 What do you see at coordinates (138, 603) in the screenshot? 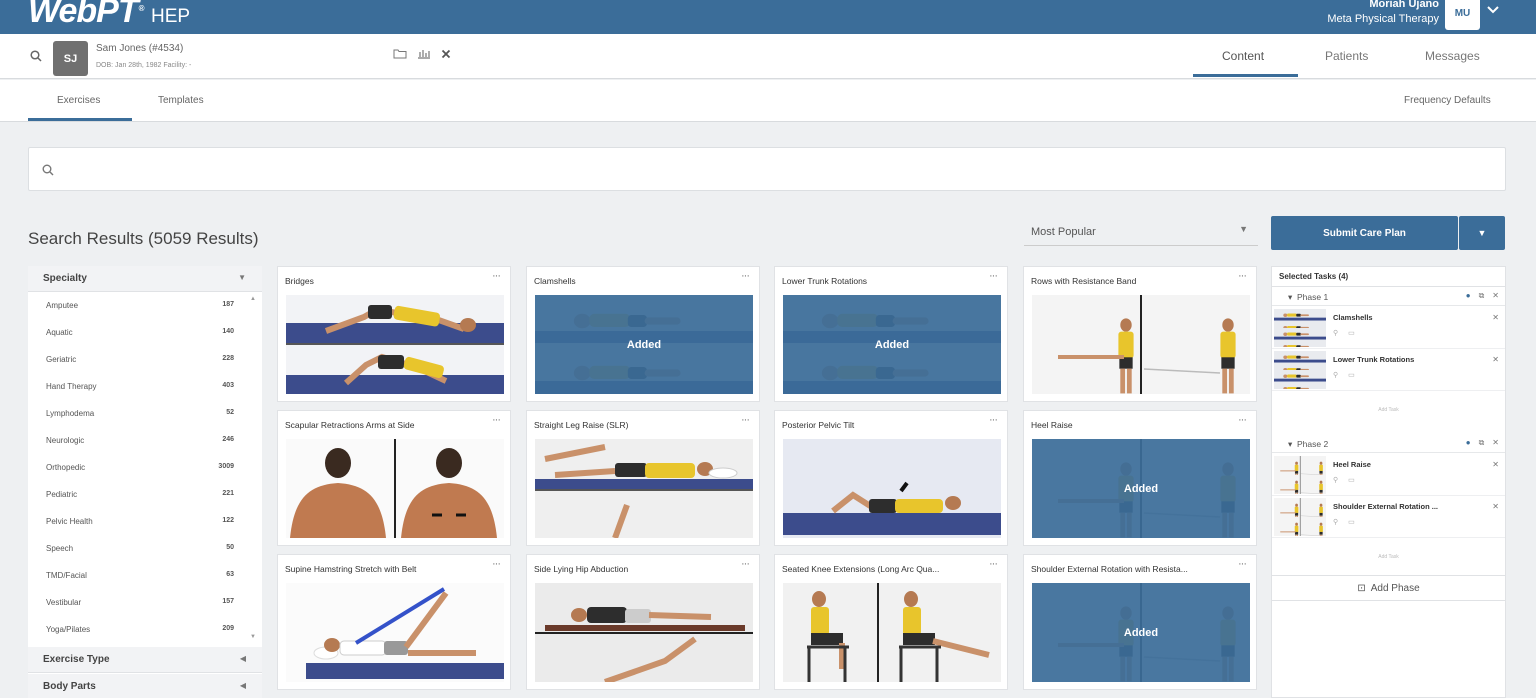
I see `specialty-item: Vestibular 157` at bounding box center [138, 603].